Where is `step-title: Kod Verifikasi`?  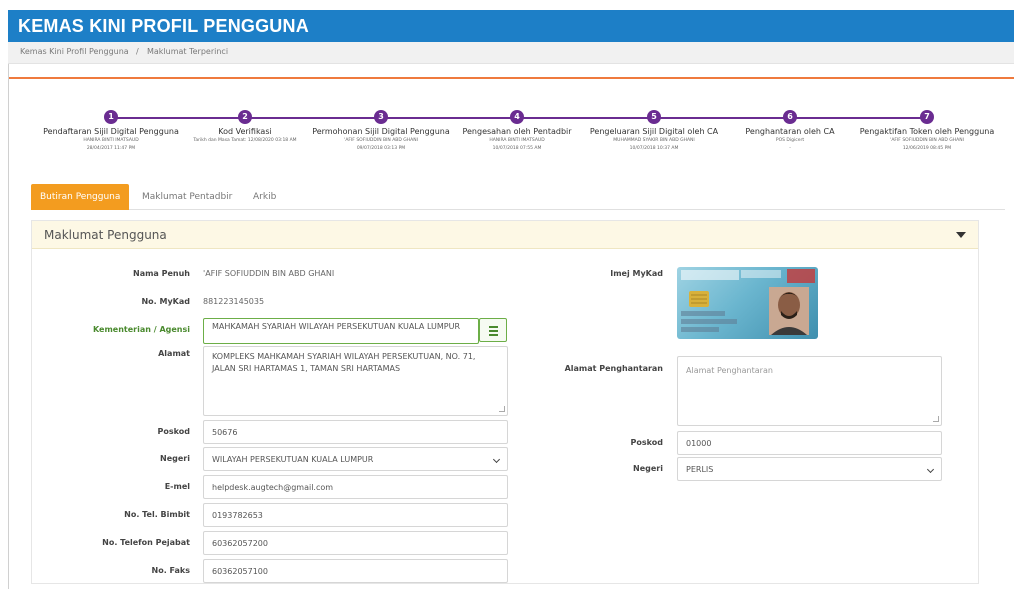
step-title: Kod Verifikasi is located at coordinates (245, 131).